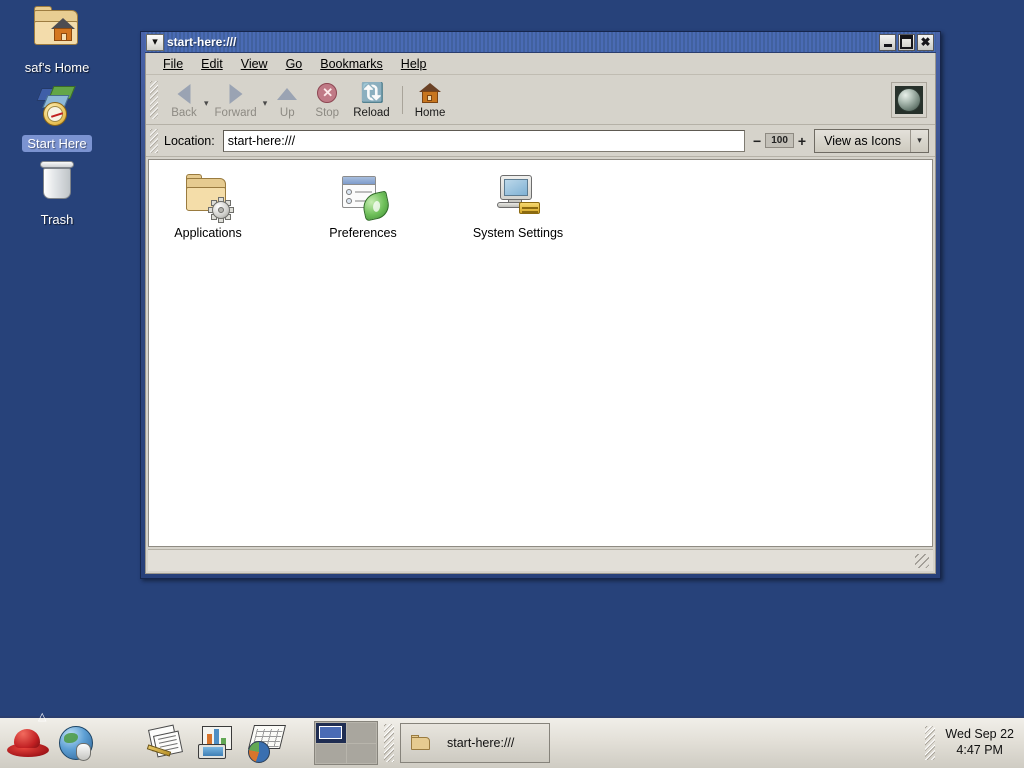  What do you see at coordinates (287, 112) in the screenshot?
I see `up-button-label: Up` at bounding box center [287, 112].